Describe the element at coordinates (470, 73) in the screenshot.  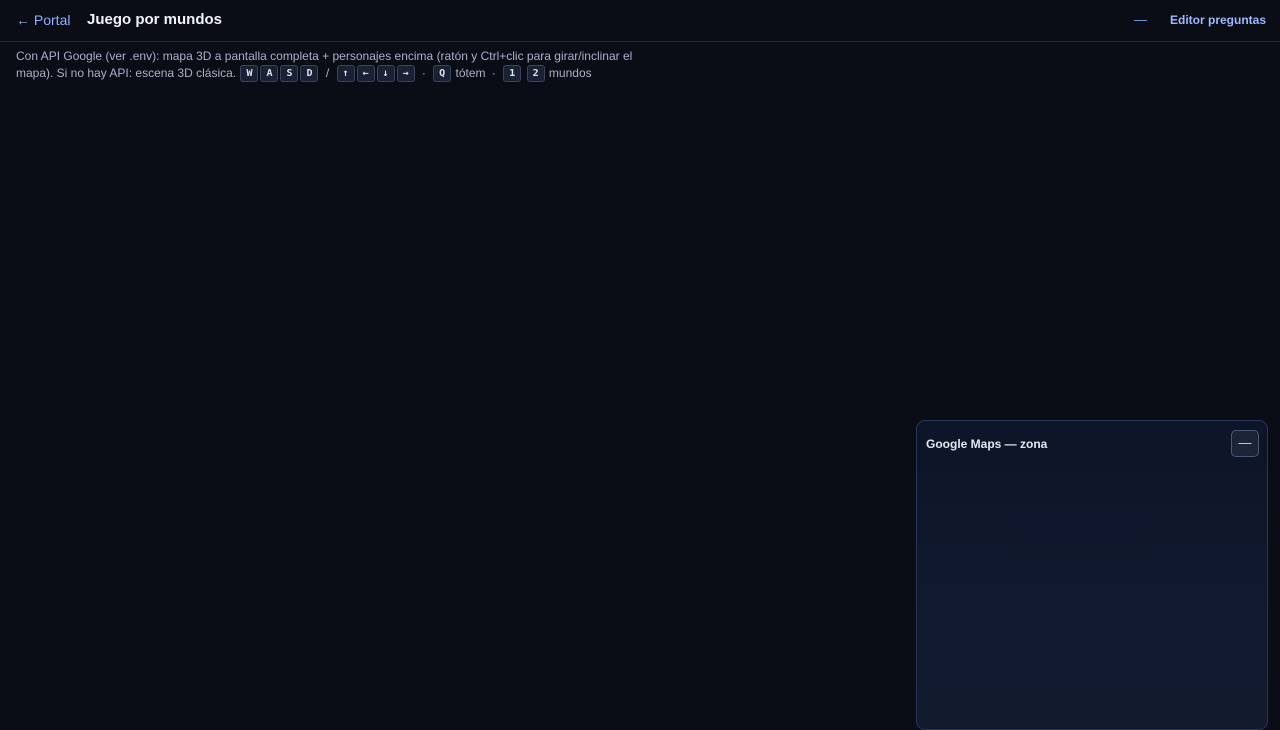
I see `totem-label: tótem` at that location.